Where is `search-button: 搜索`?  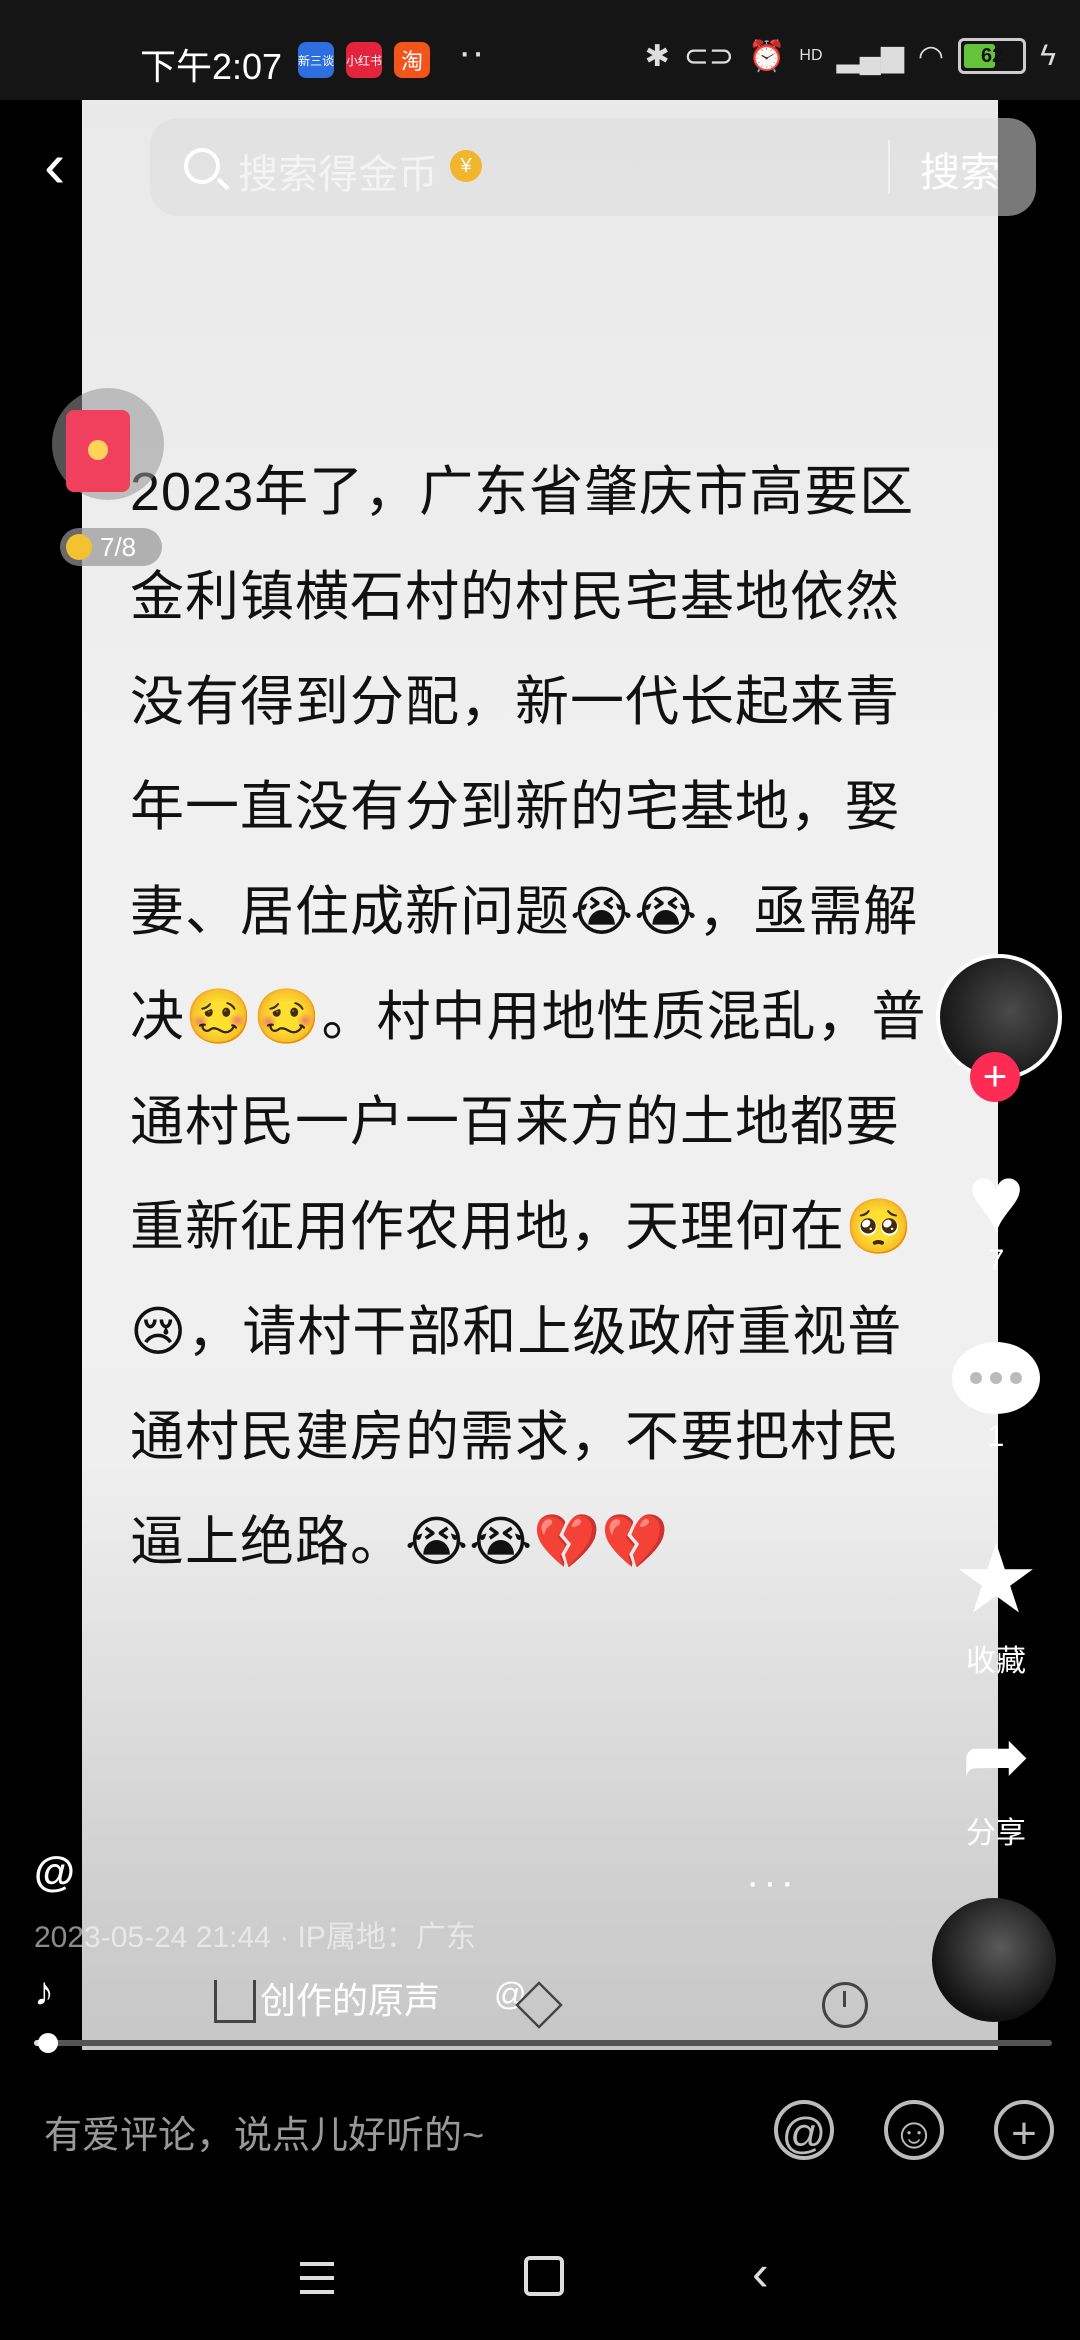
search-button: 搜索 is located at coordinates (960, 169).